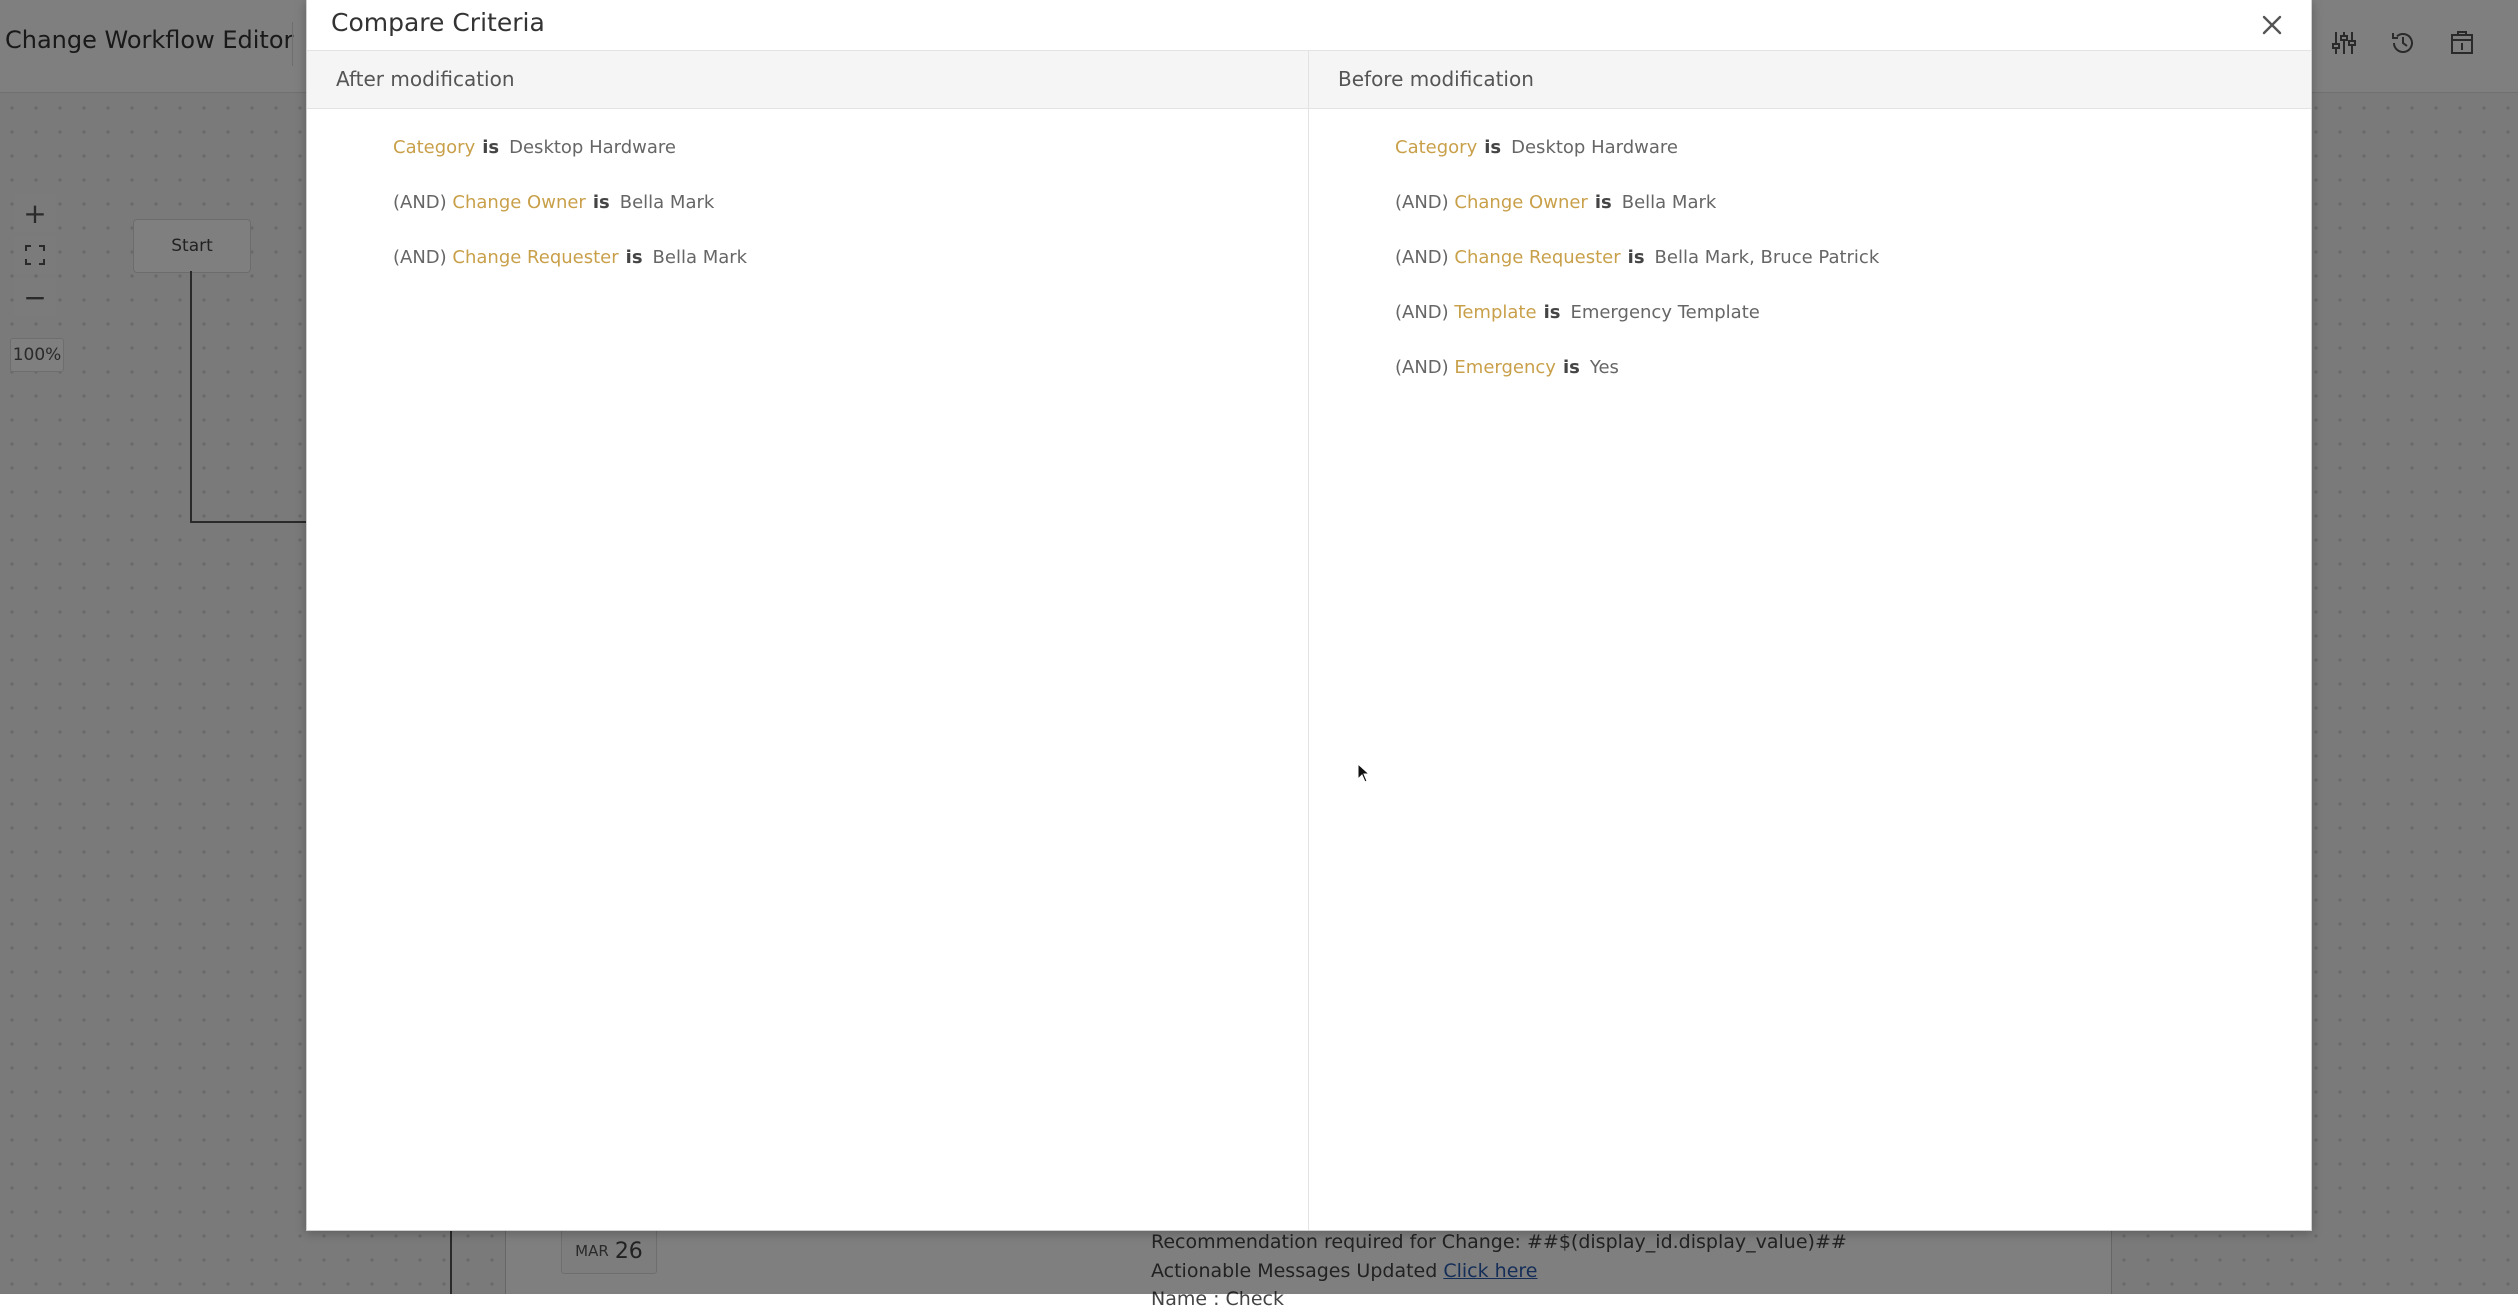  I want to click on close-button, so click(2272, 25).